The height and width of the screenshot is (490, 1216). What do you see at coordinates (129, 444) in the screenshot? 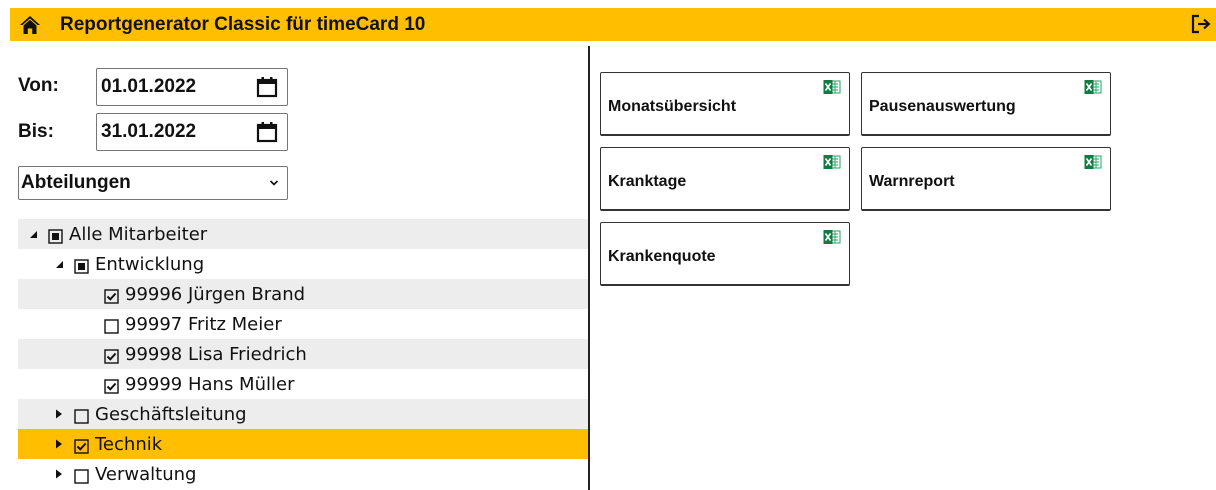
I see `tree-row-label: Technik` at bounding box center [129, 444].